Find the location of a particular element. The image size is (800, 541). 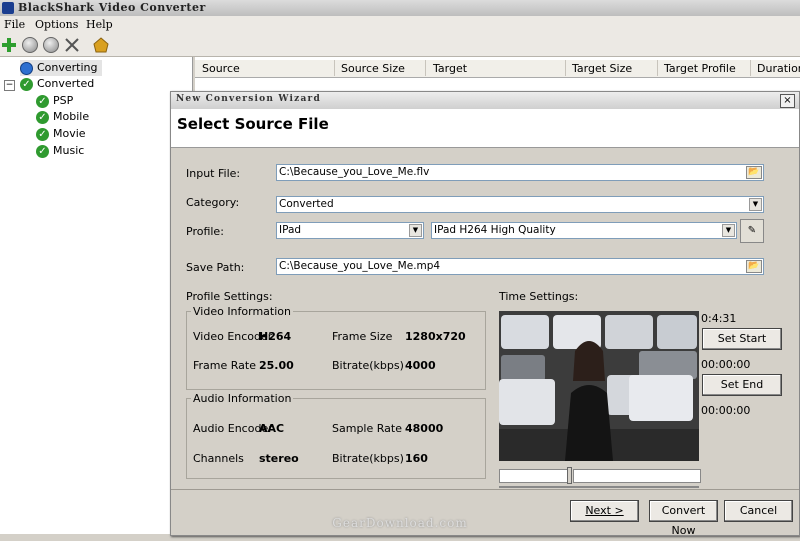

converting-icon is located at coordinates (26, 68).